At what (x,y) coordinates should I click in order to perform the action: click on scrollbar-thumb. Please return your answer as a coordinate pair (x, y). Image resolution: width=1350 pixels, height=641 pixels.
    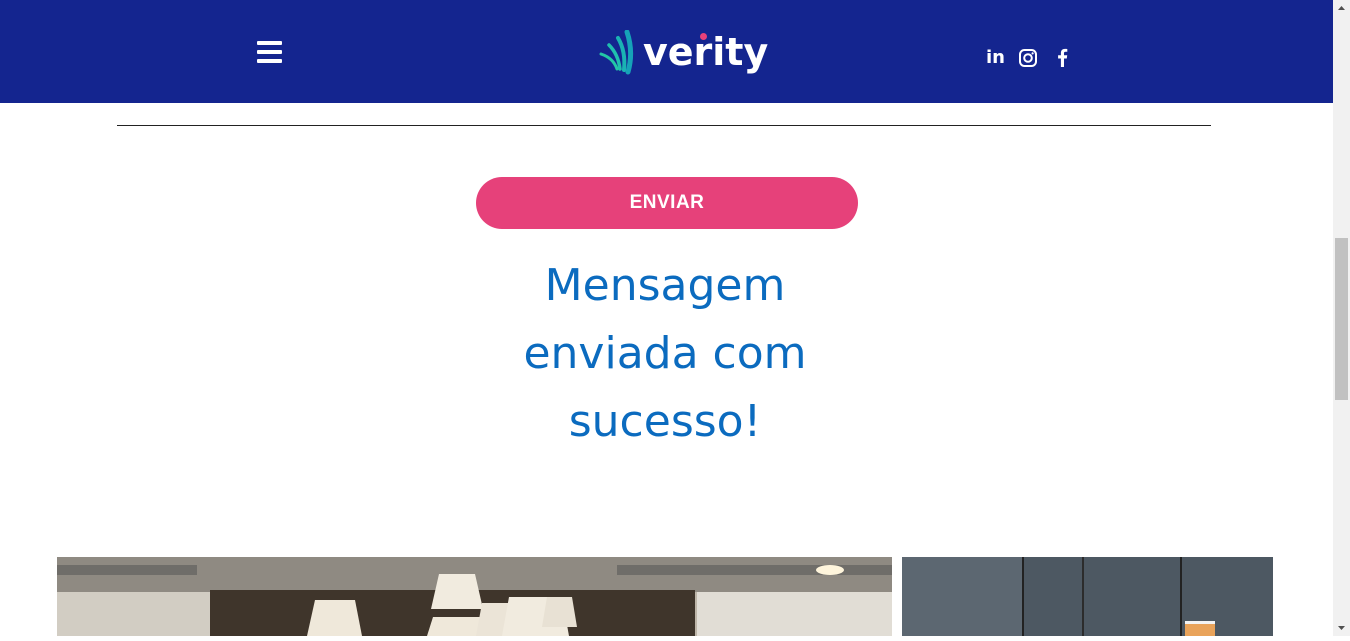
    Looking at the image, I should click on (1341, 319).